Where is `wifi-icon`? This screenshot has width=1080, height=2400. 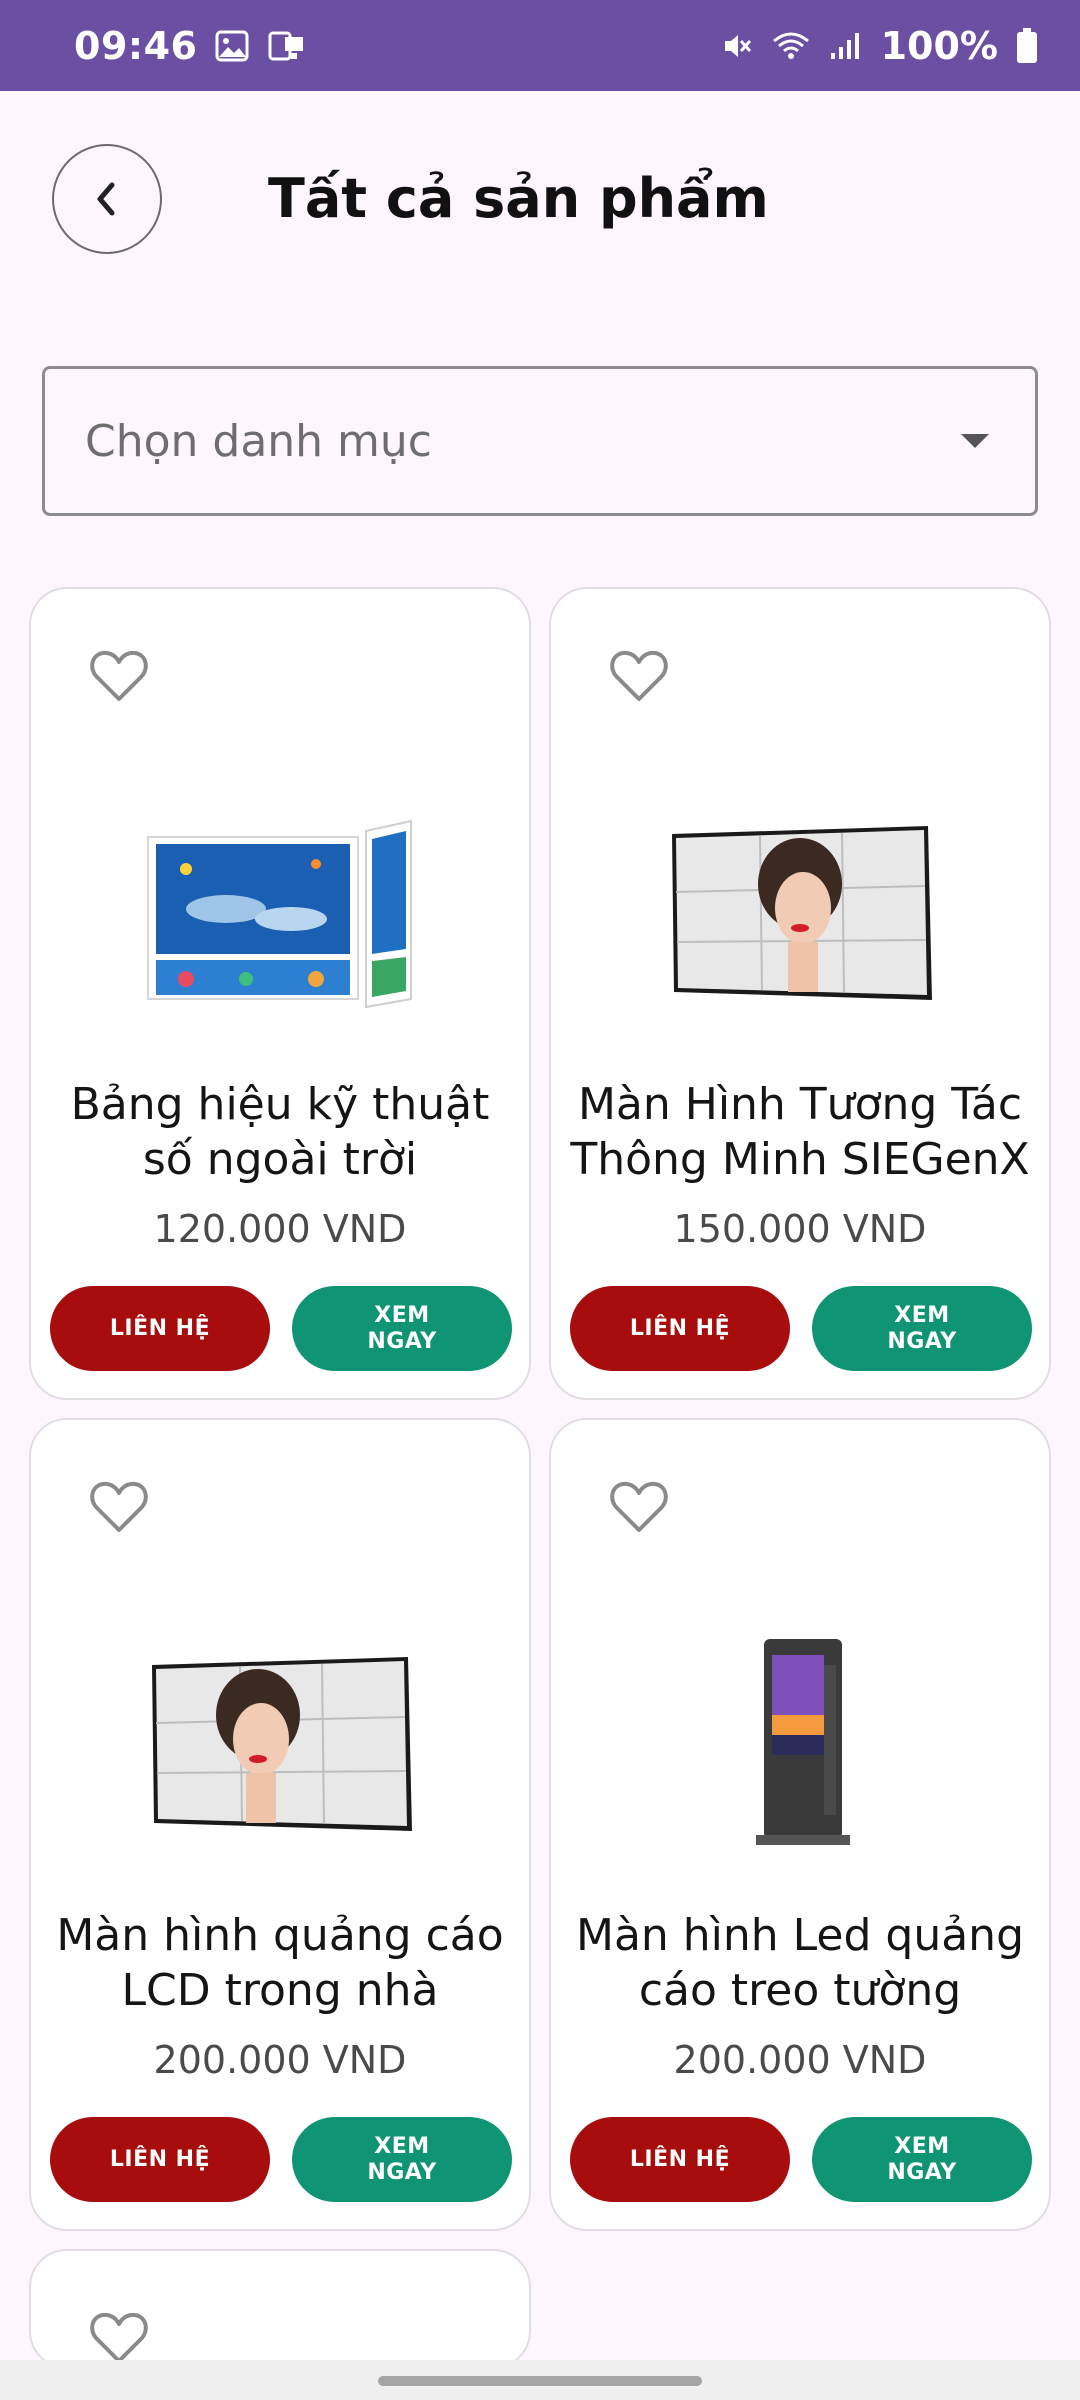 wifi-icon is located at coordinates (791, 46).